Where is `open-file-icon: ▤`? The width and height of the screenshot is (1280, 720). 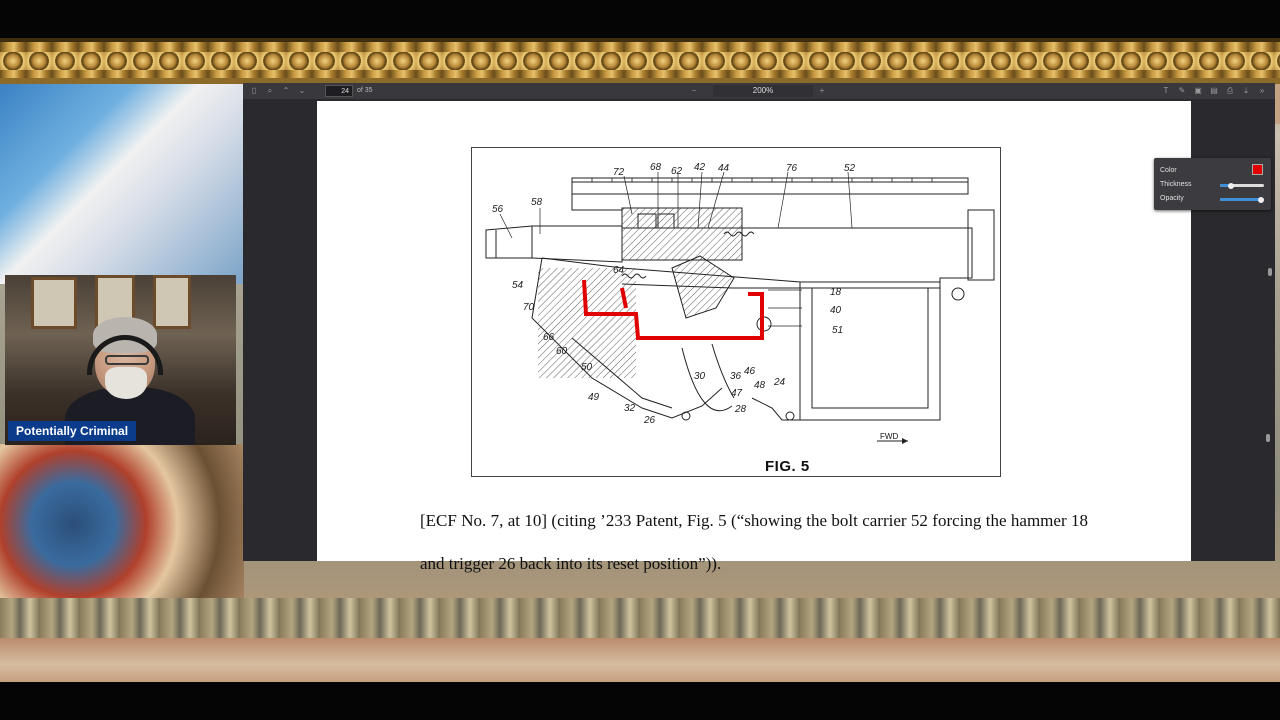
open-file-icon: ▤ is located at coordinates (1214, 91).